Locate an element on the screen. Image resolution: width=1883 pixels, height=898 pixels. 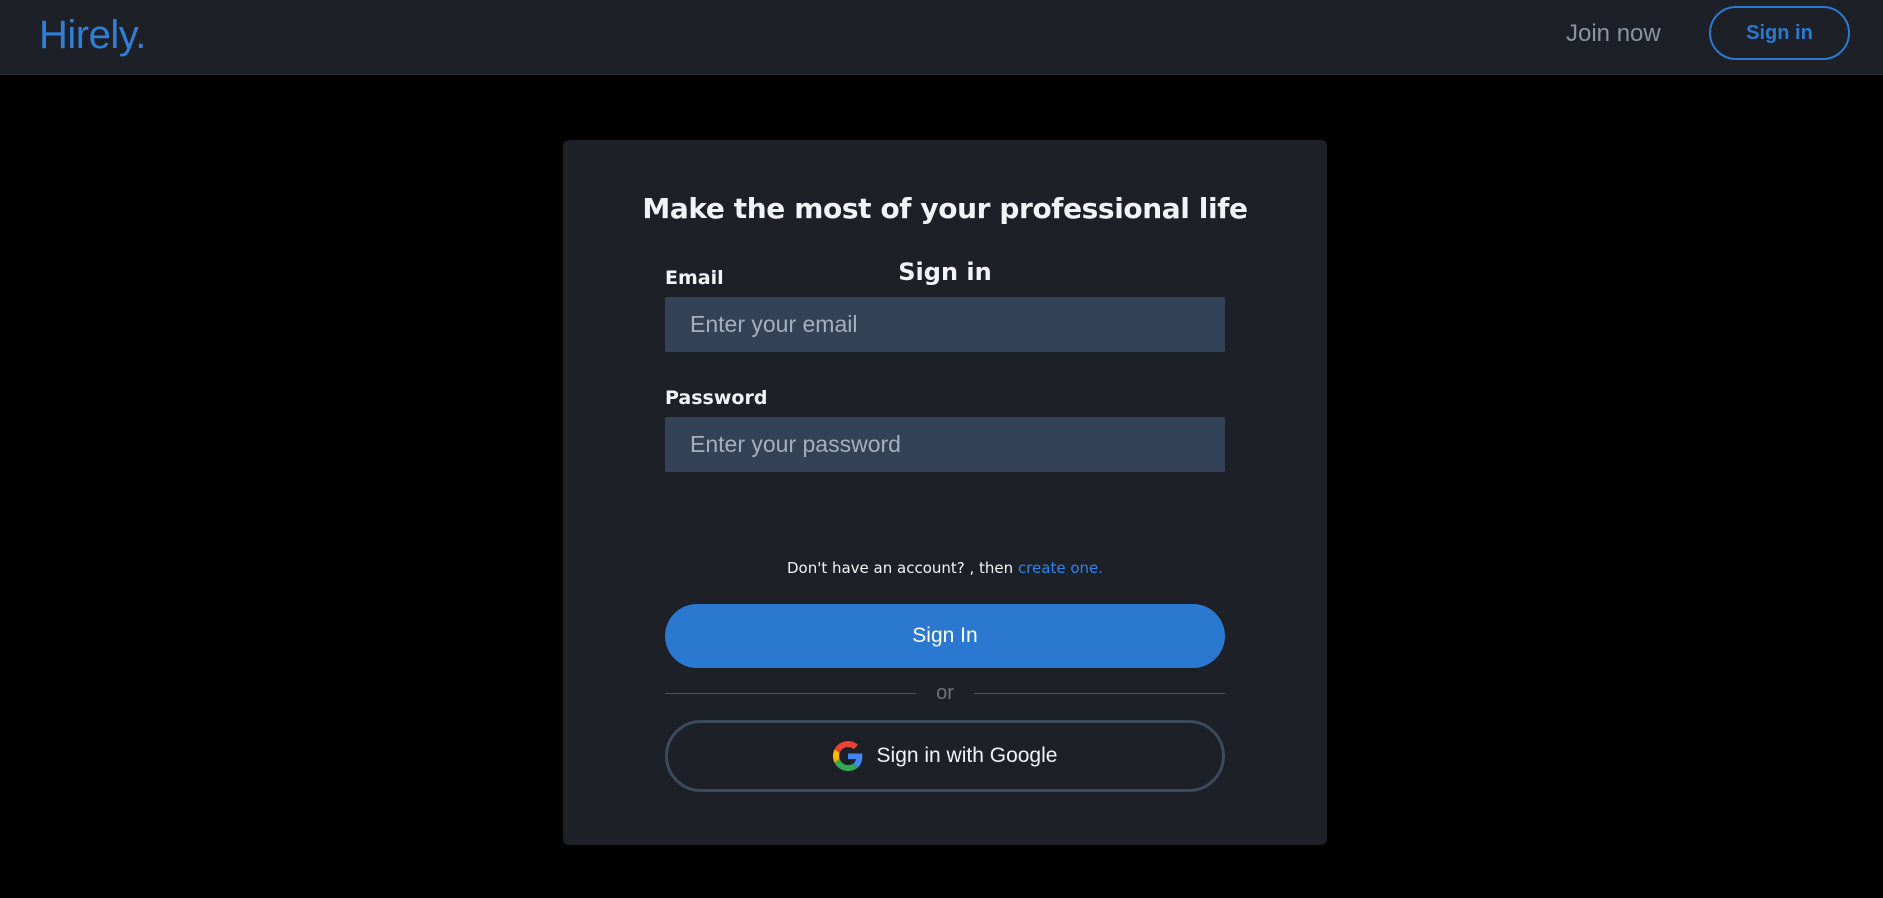
join-now-link: Join now is located at coordinates (1613, 34).